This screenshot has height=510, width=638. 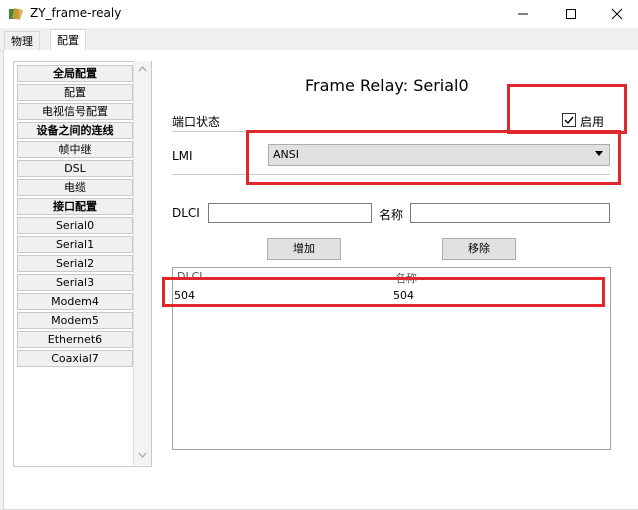 What do you see at coordinates (567, 109) in the screenshot?
I see `highlight-box-enable` at bounding box center [567, 109].